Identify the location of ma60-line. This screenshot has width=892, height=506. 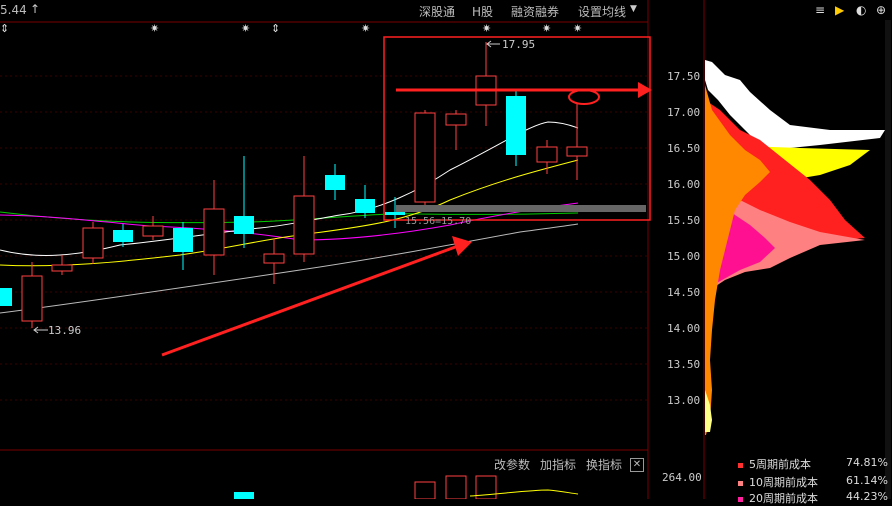
(289, 217).